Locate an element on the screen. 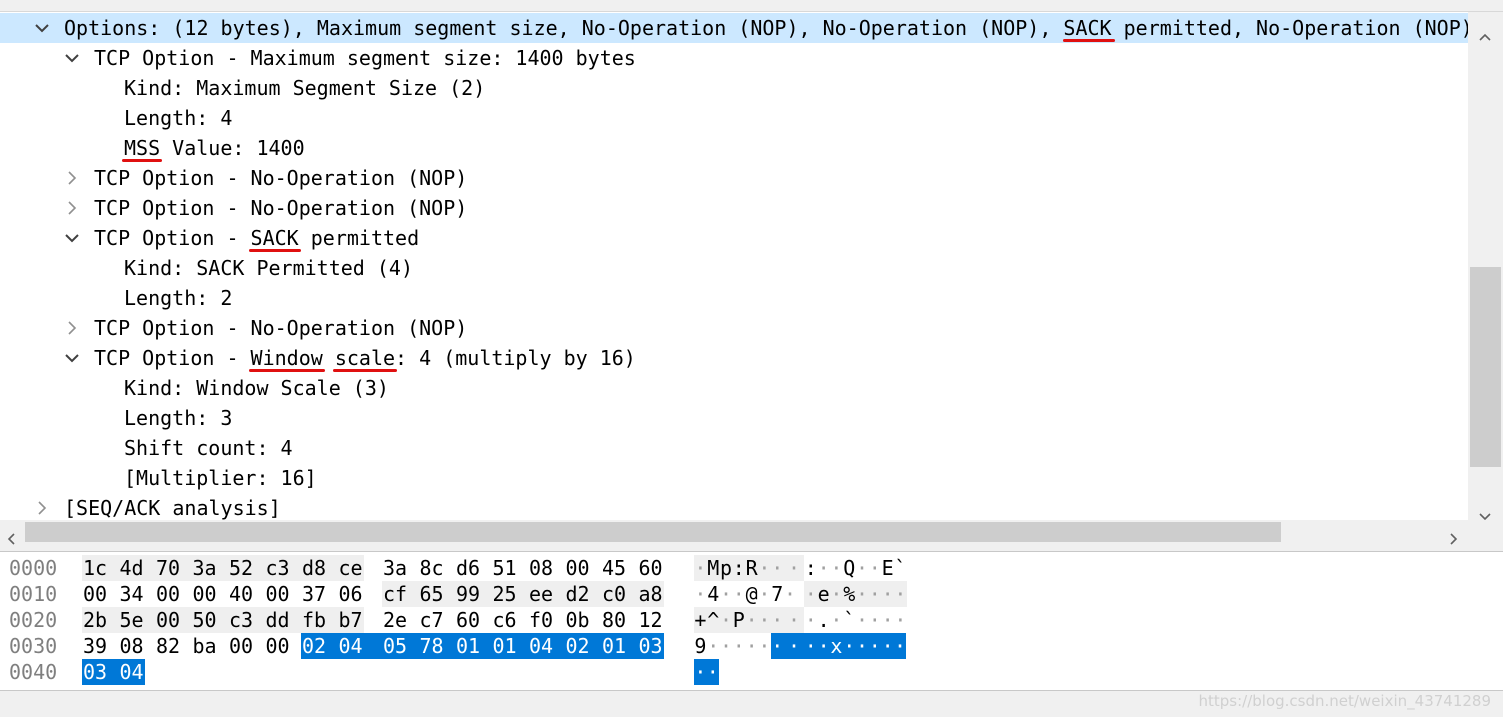  hex-byte: 39 is located at coordinates (100, 646).